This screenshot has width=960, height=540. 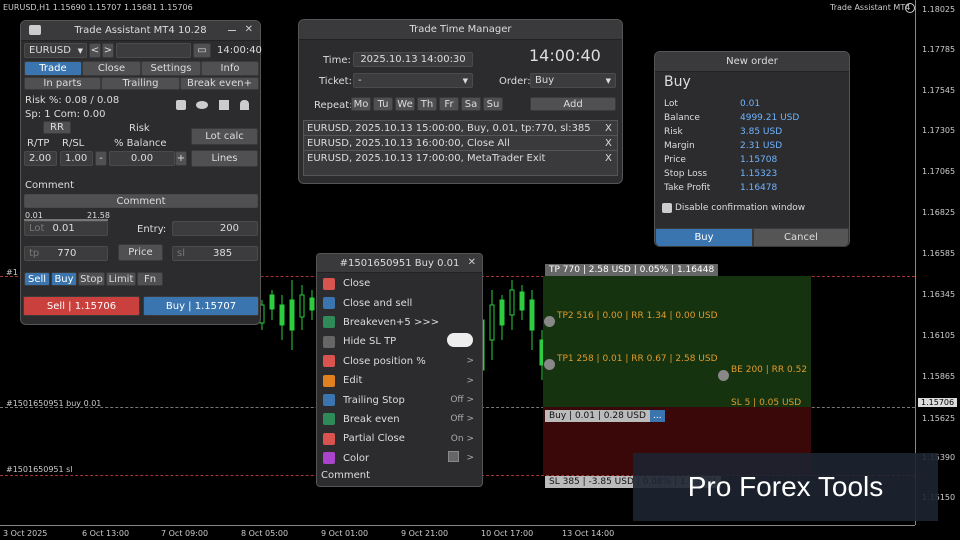 I want to click on order-field-label: Margin, so click(x=679, y=146).